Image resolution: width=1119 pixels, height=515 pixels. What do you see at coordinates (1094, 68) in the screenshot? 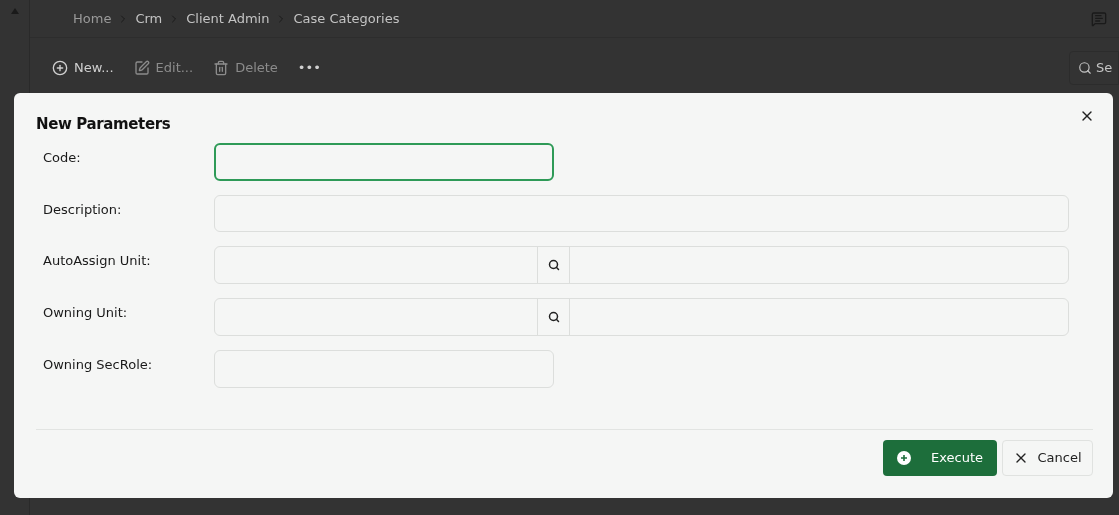
I see `search-field: Se` at bounding box center [1094, 68].